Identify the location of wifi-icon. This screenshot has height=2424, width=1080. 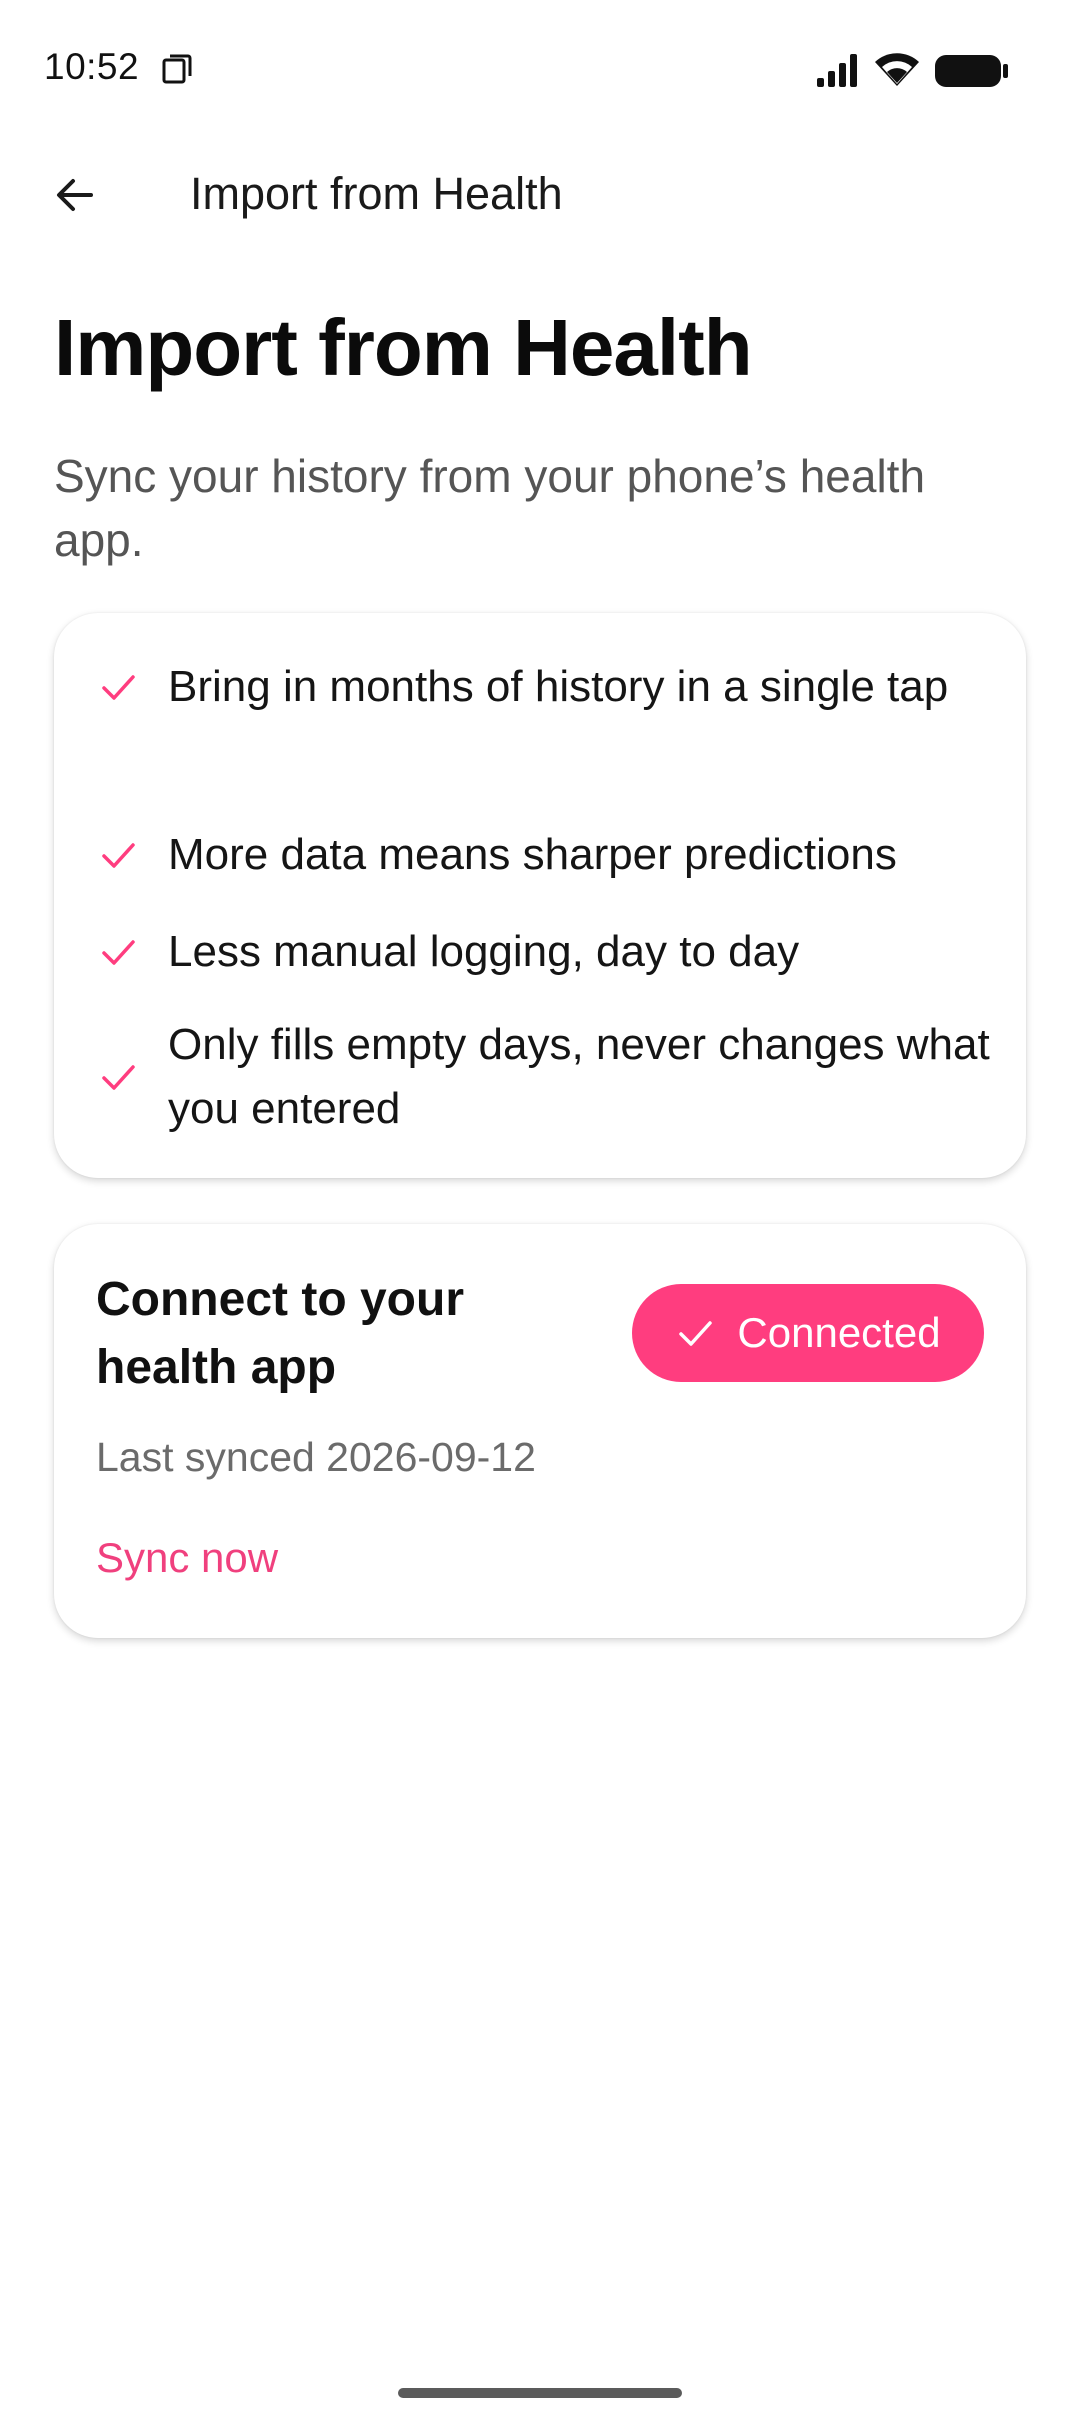
(897, 69).